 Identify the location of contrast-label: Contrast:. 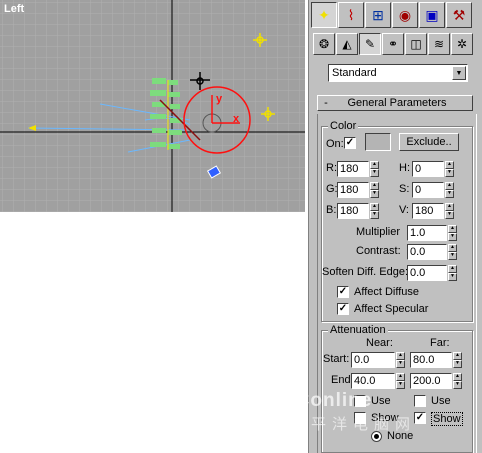
(378, 251).